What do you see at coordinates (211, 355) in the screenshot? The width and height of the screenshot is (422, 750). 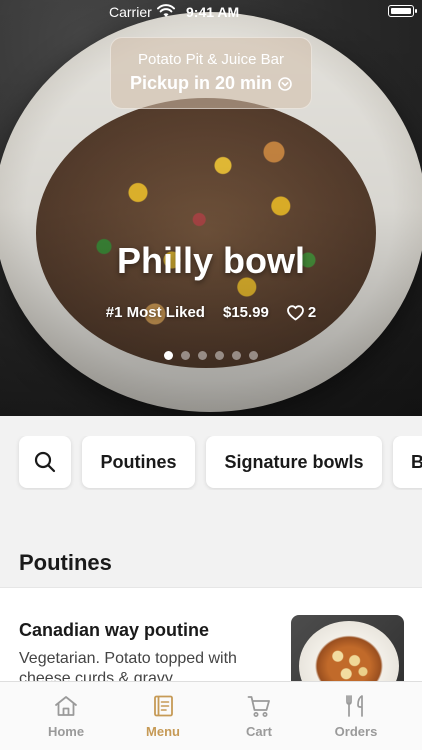 I see `carousel-page-indicator` at bounding box center [211, 355].